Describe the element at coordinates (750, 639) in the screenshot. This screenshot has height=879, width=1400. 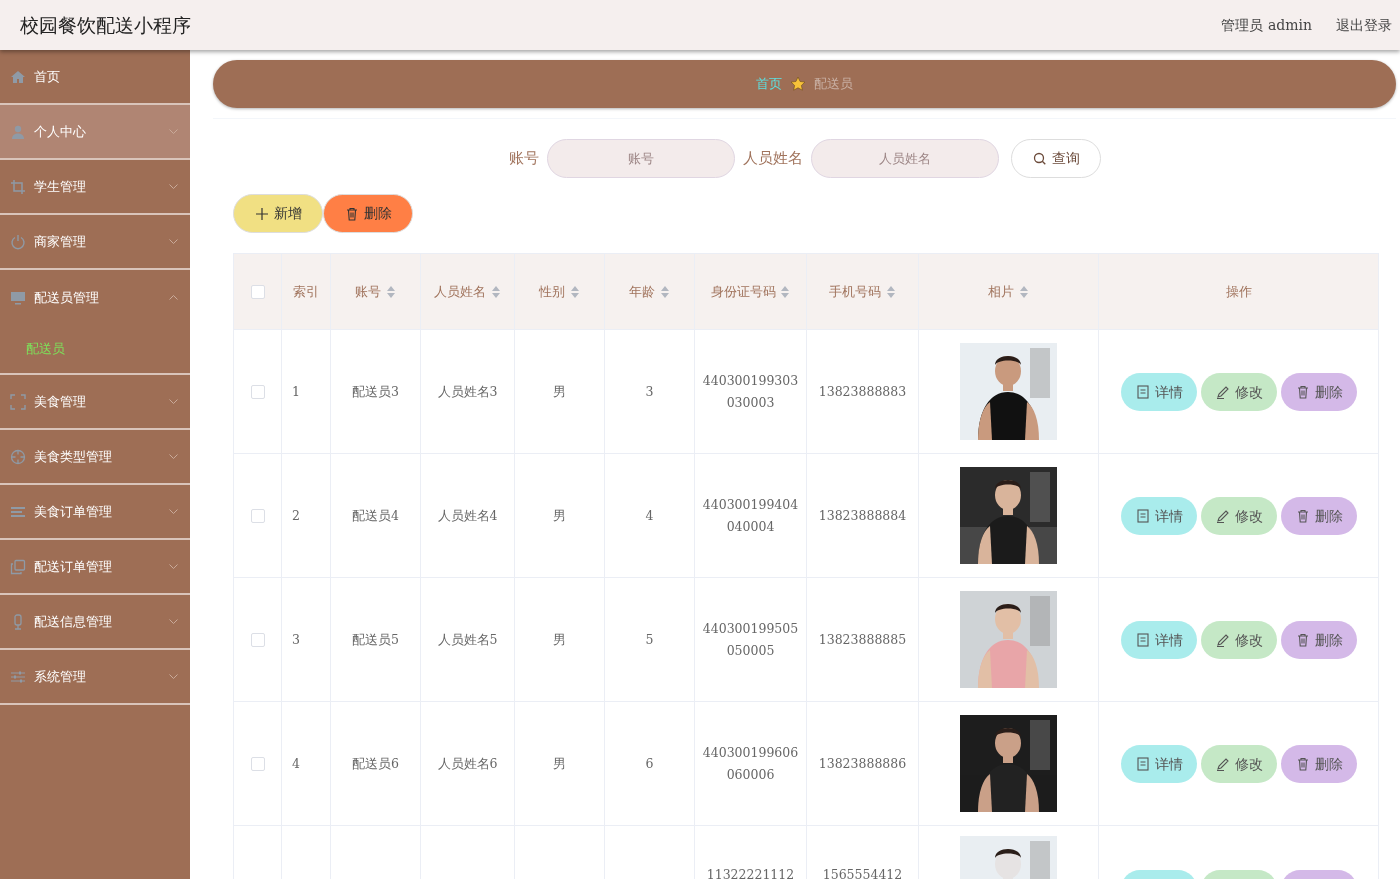
I see `table-cell: 440300199505050005` at that location.